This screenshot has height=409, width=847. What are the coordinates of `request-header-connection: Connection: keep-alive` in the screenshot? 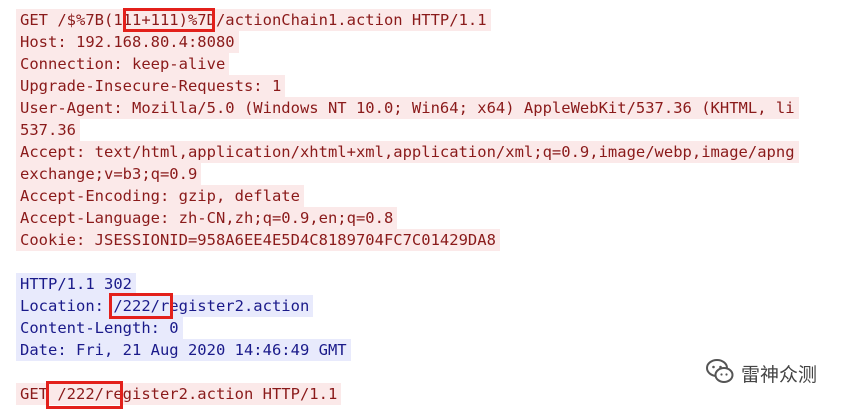 It's located at (123, 64).